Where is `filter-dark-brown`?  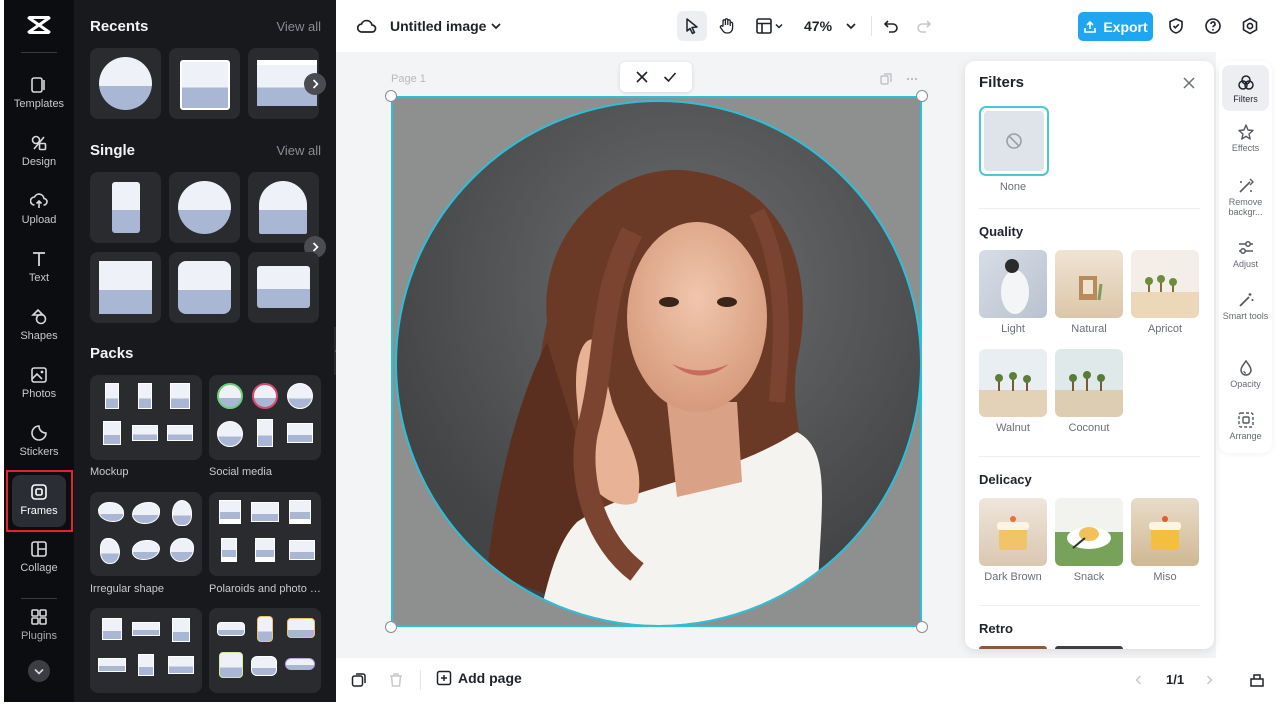 filter-dark-brown is located at coordinates (1013, 532).